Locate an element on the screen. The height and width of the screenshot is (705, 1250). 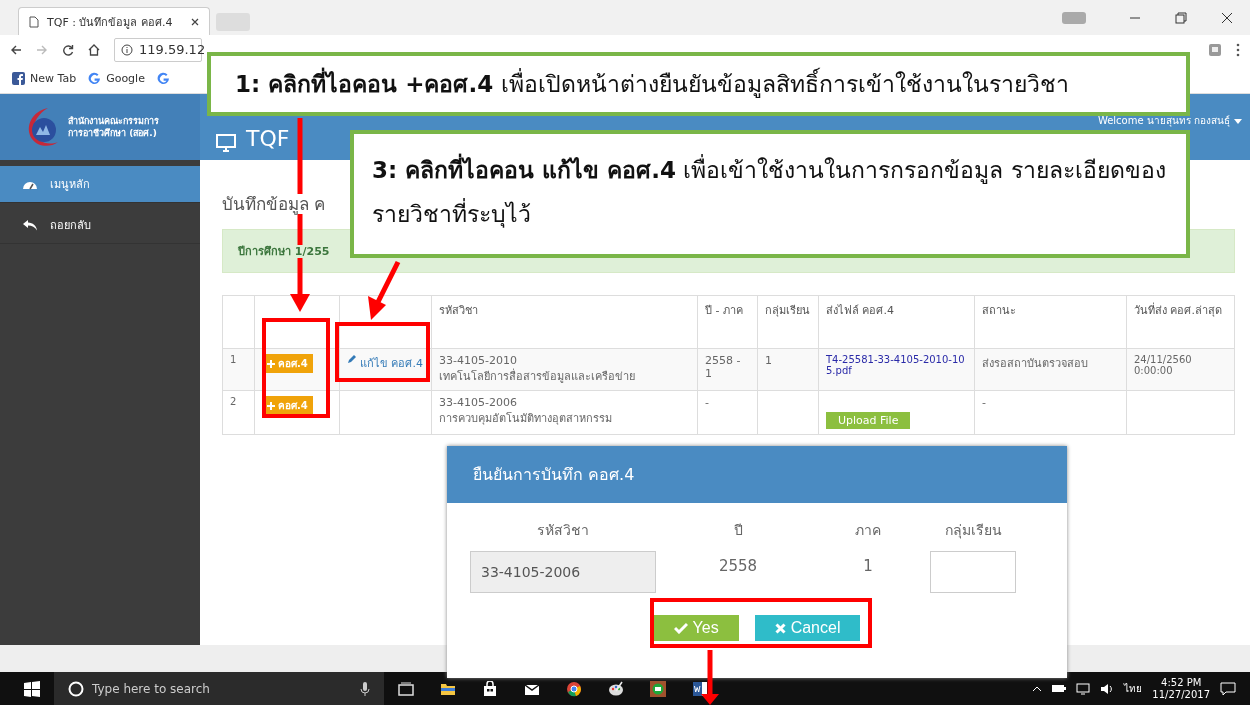
info-icon is located at coordinates (127, 49).